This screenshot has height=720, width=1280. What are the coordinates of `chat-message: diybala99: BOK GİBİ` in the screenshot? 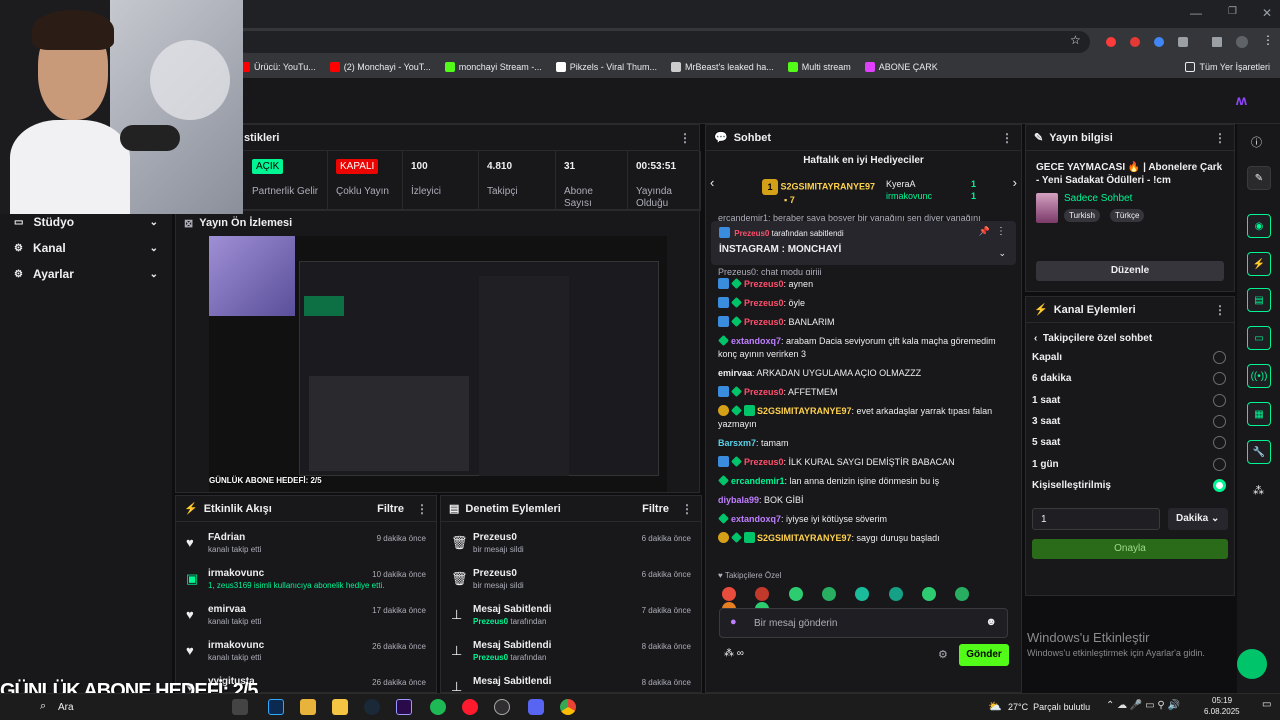 It's located at (863, 500).